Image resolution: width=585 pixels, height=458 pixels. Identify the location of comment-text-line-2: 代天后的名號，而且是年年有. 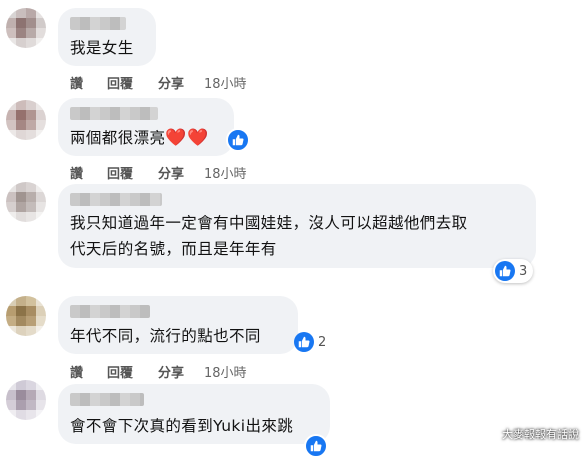
(173, 249).